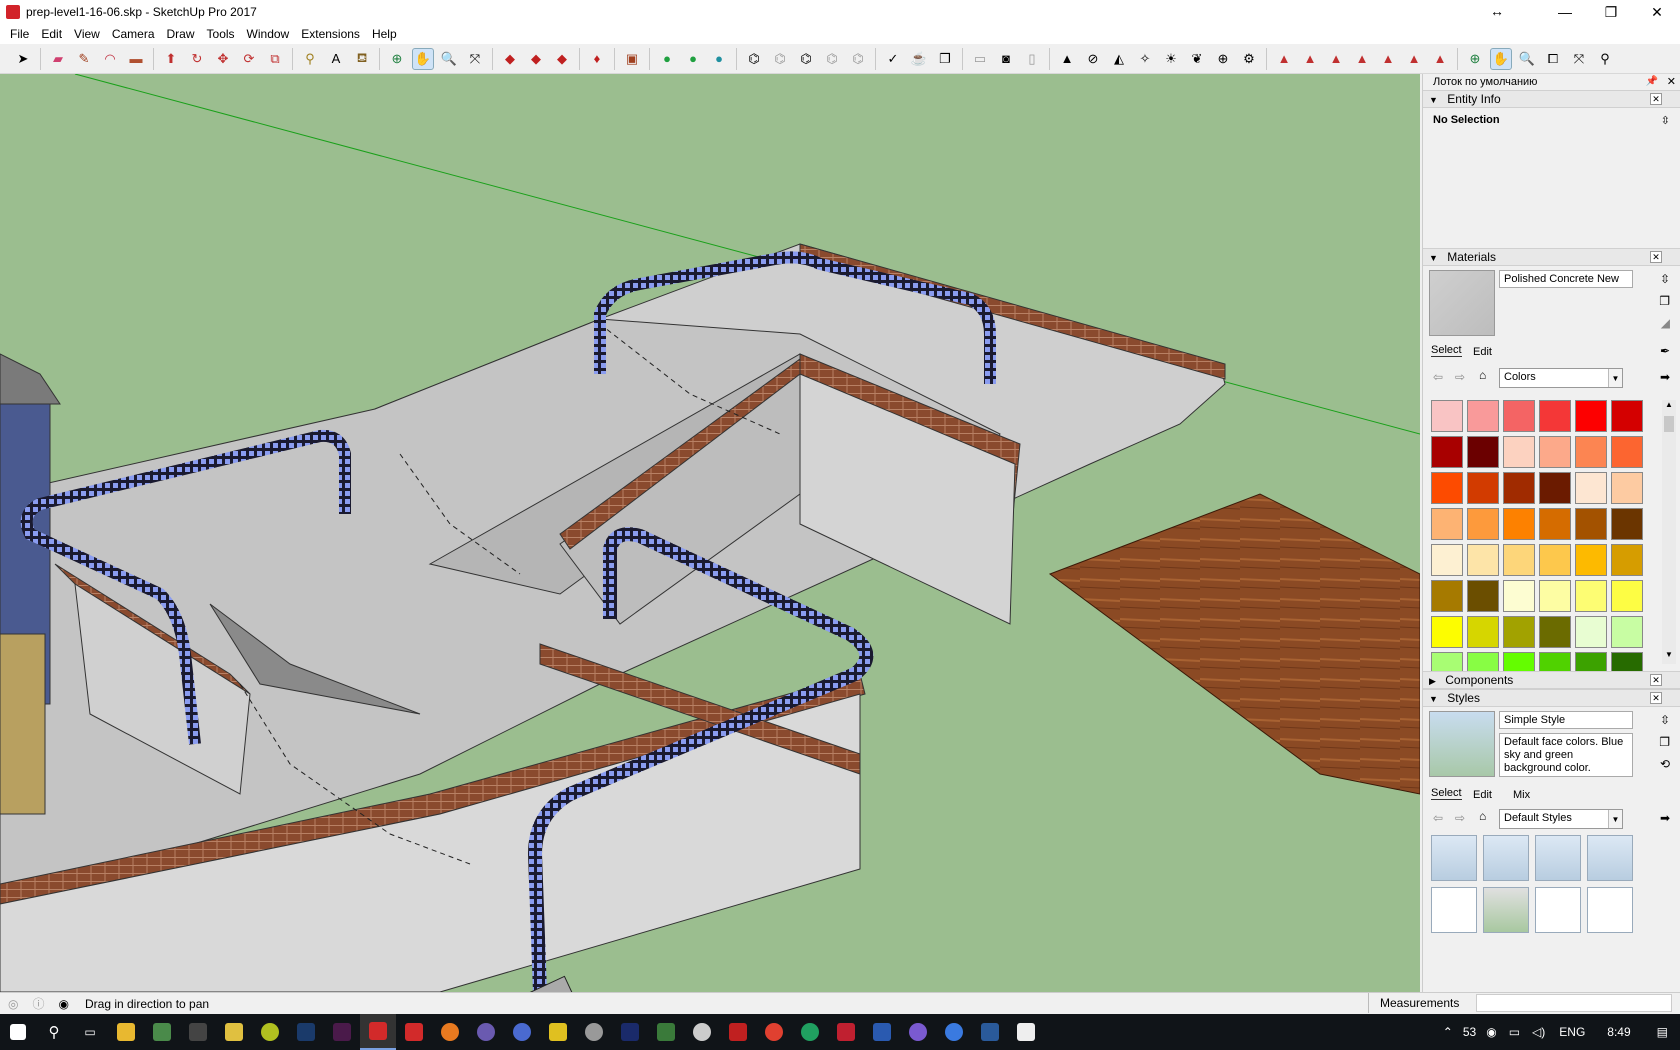 The width and height of the screenshot is (1680, 1050). What do you see at coordinates (1438, 377) in the screenshot?
I see `back-arrow-icon: ⇦` at bounding box center [1438, 377].